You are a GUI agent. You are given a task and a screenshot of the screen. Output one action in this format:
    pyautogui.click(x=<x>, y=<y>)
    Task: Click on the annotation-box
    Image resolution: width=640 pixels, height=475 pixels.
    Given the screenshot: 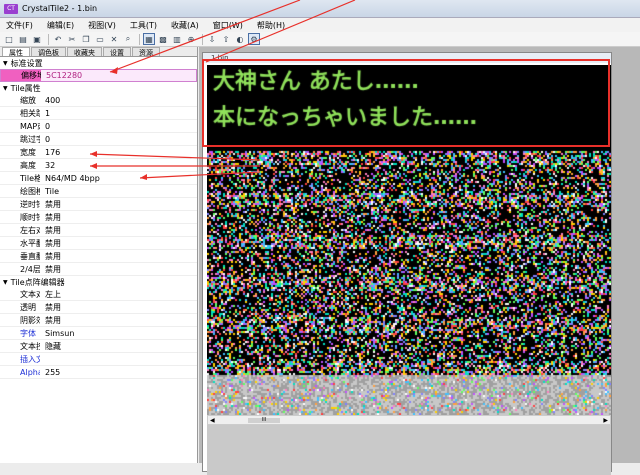 What is the action you would take?
    pyautogui.click(x=406, y=103)
    